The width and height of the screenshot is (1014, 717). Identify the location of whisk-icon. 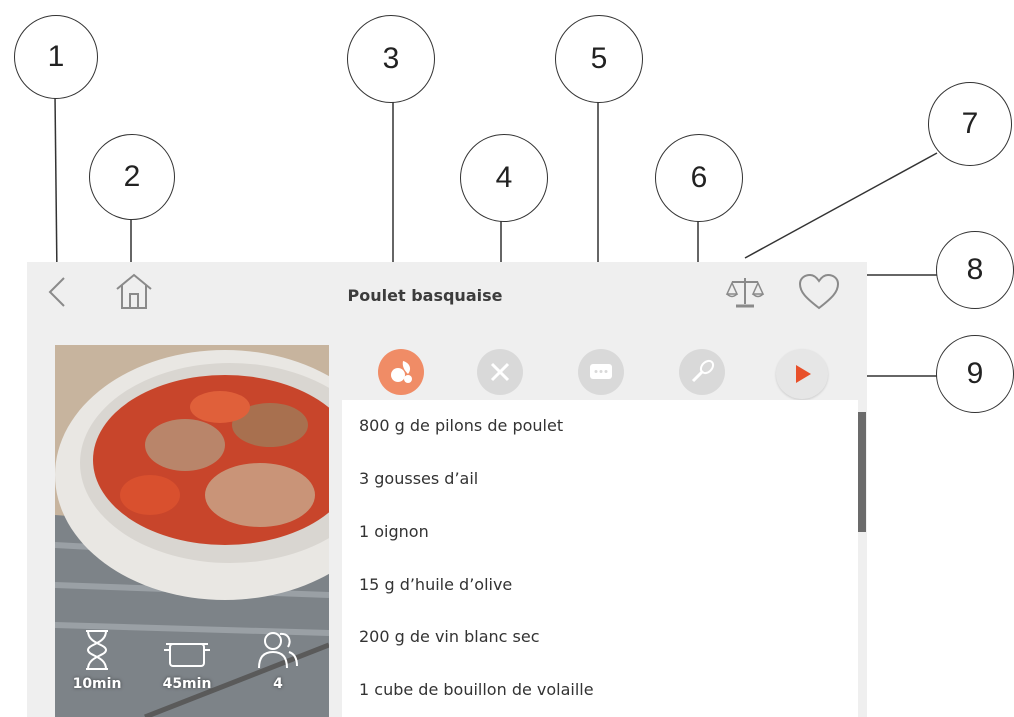
(703, 371).